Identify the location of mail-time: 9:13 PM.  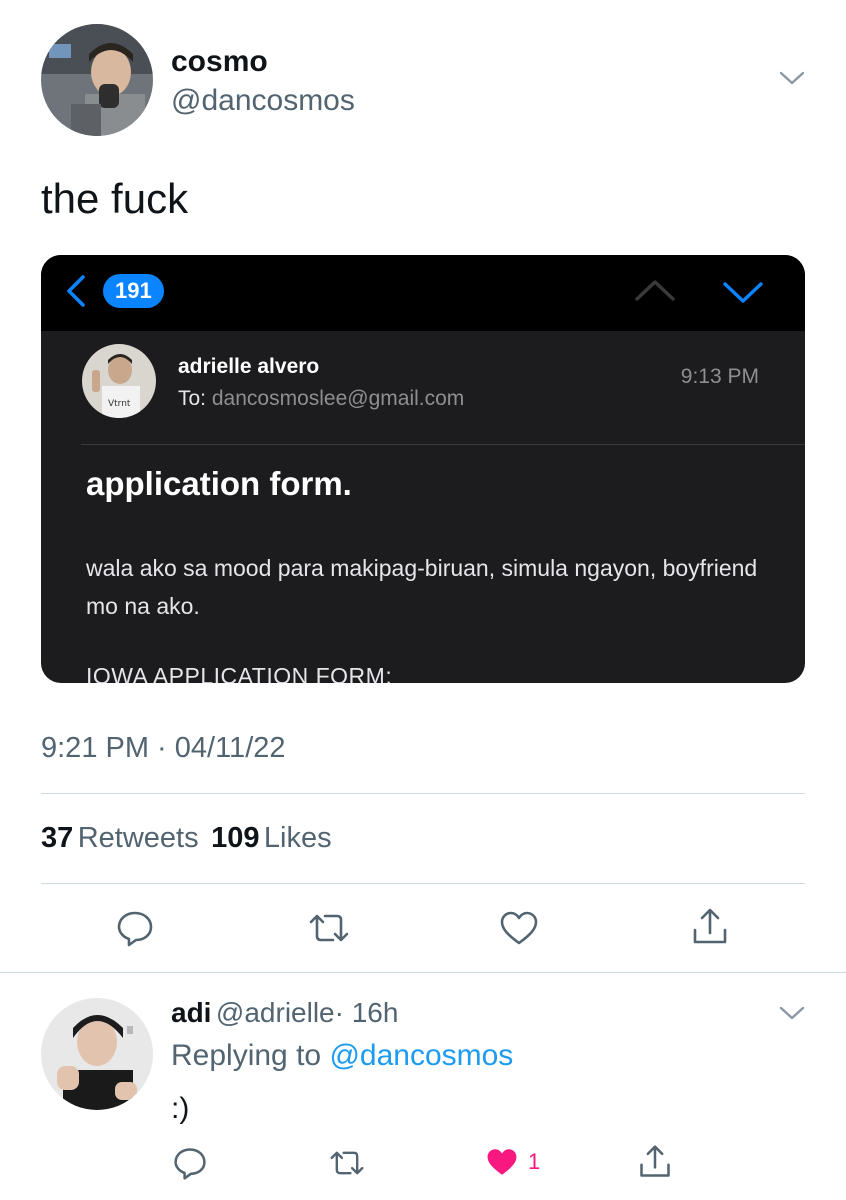
(719, 376).